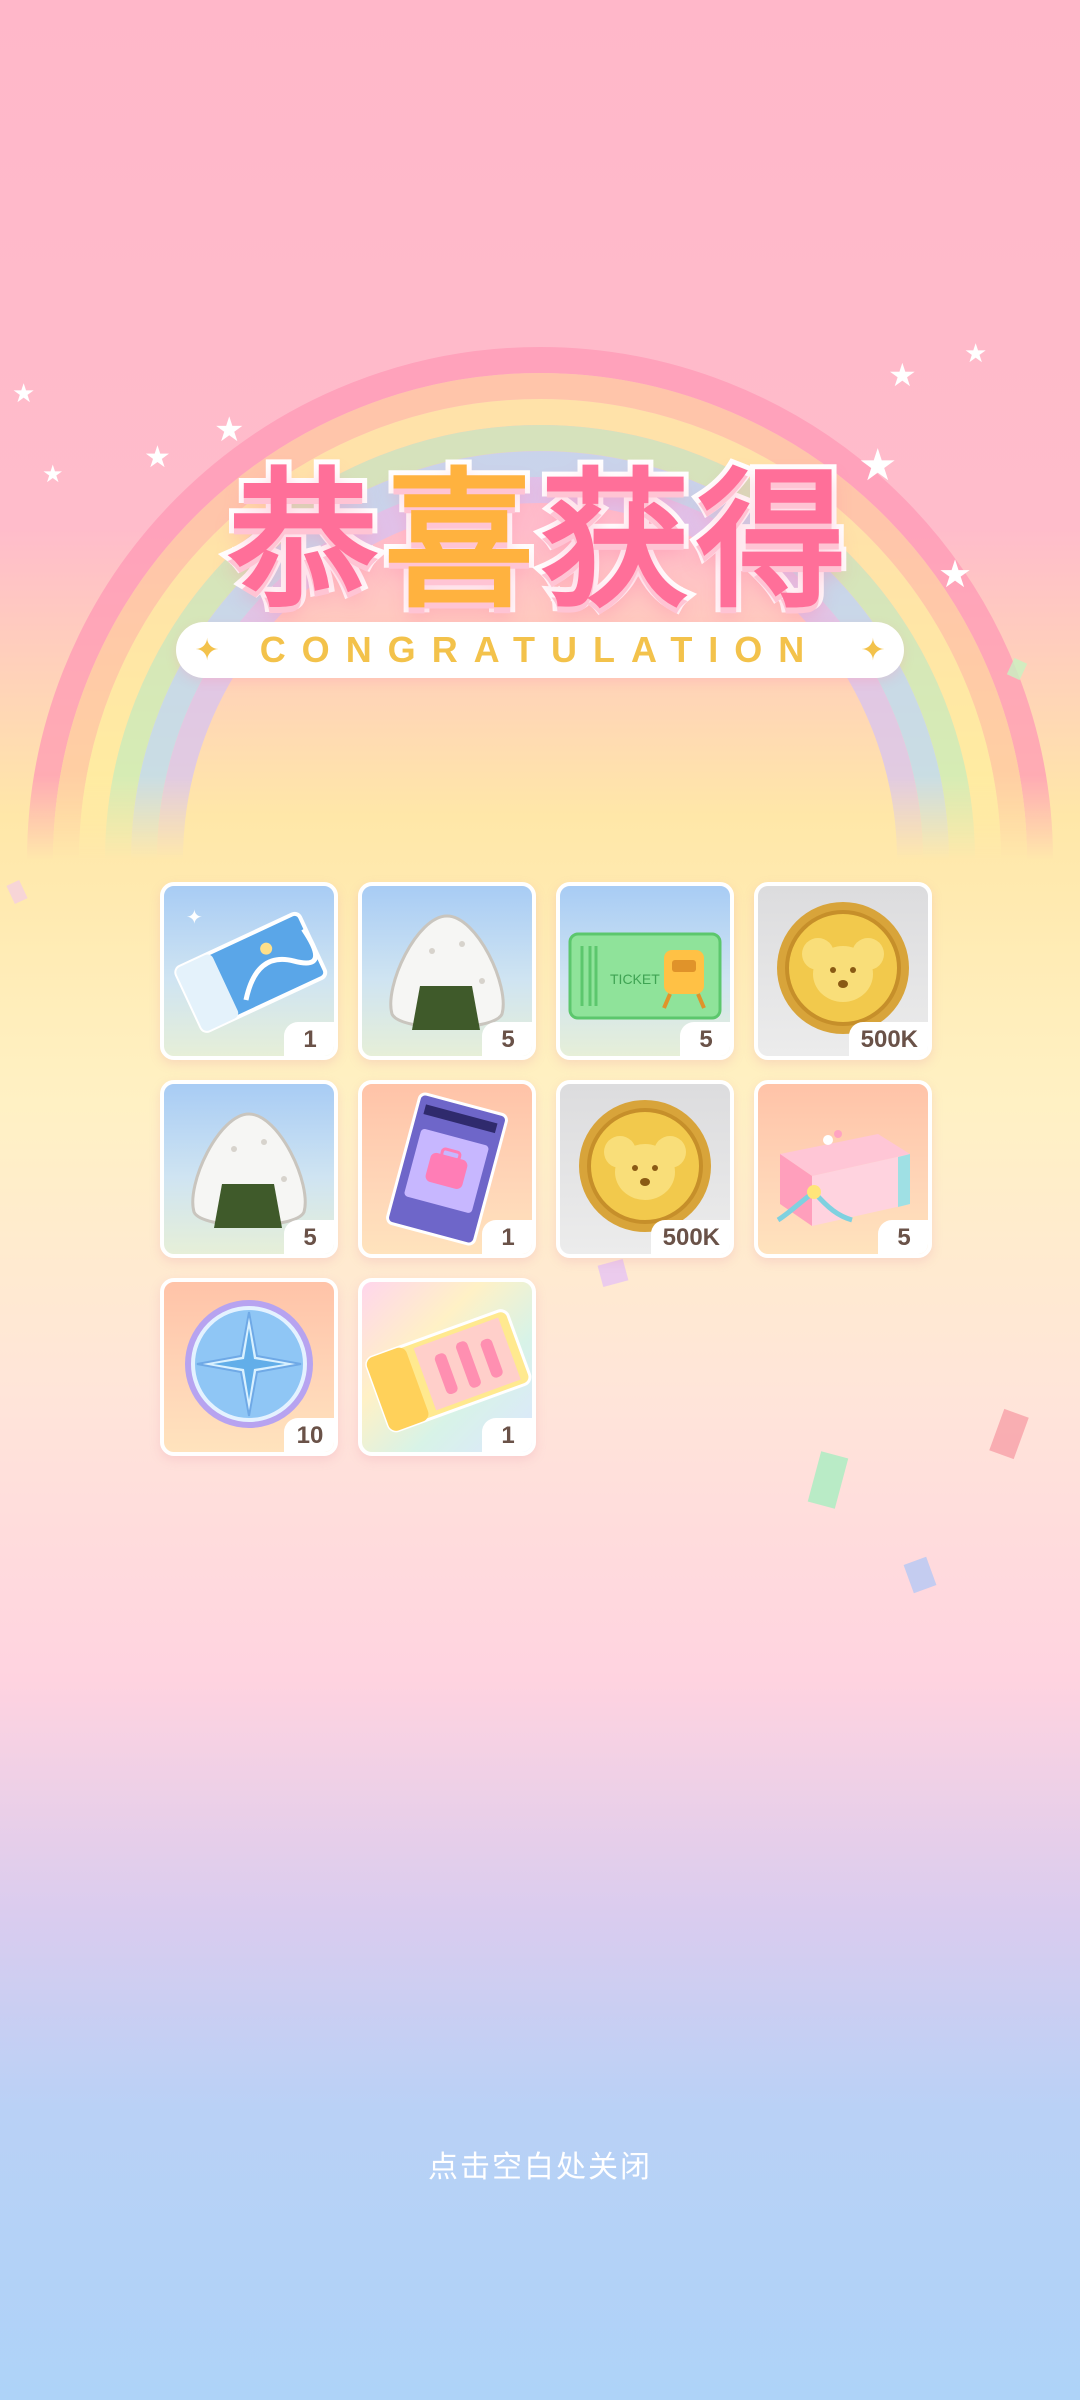 This screenshot has height=2400, width=1080. Describe the element at coordinates (309, 1435) in the screenshot. I see `reward-count: 10` at that location.